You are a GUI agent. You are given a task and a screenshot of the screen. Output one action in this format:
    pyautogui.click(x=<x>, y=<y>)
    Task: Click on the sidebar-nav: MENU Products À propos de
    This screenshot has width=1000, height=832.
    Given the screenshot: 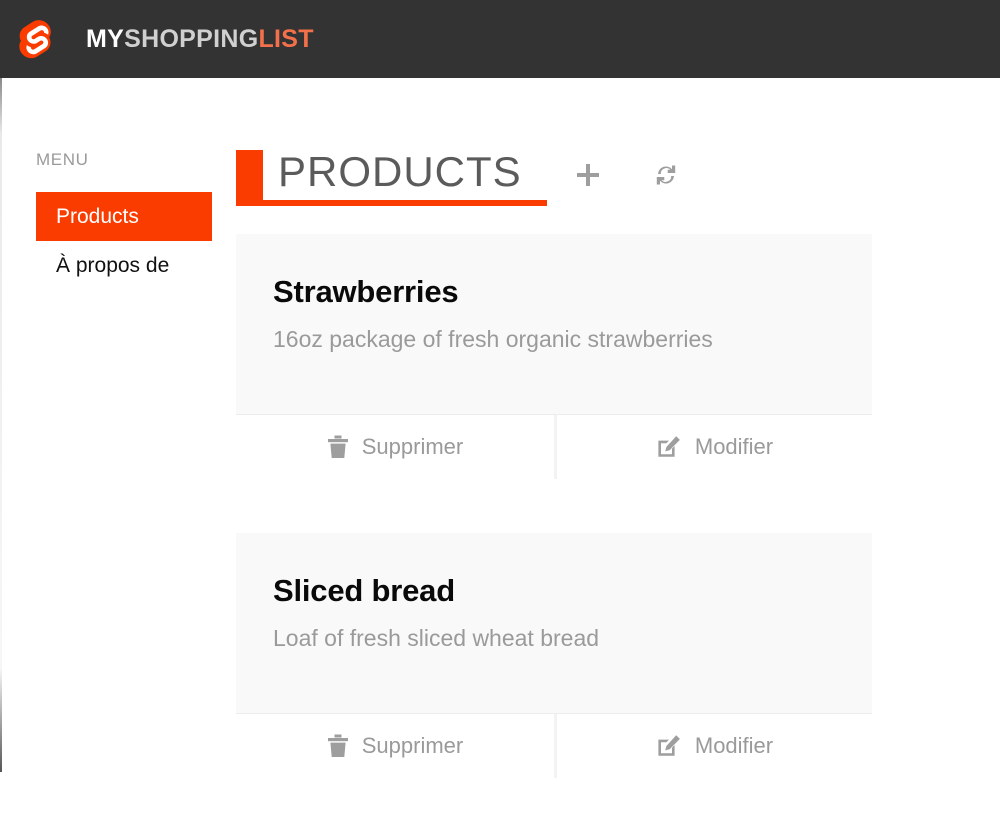 What is the action you would take?
    pyautogui.click(x=124, y=220)
    